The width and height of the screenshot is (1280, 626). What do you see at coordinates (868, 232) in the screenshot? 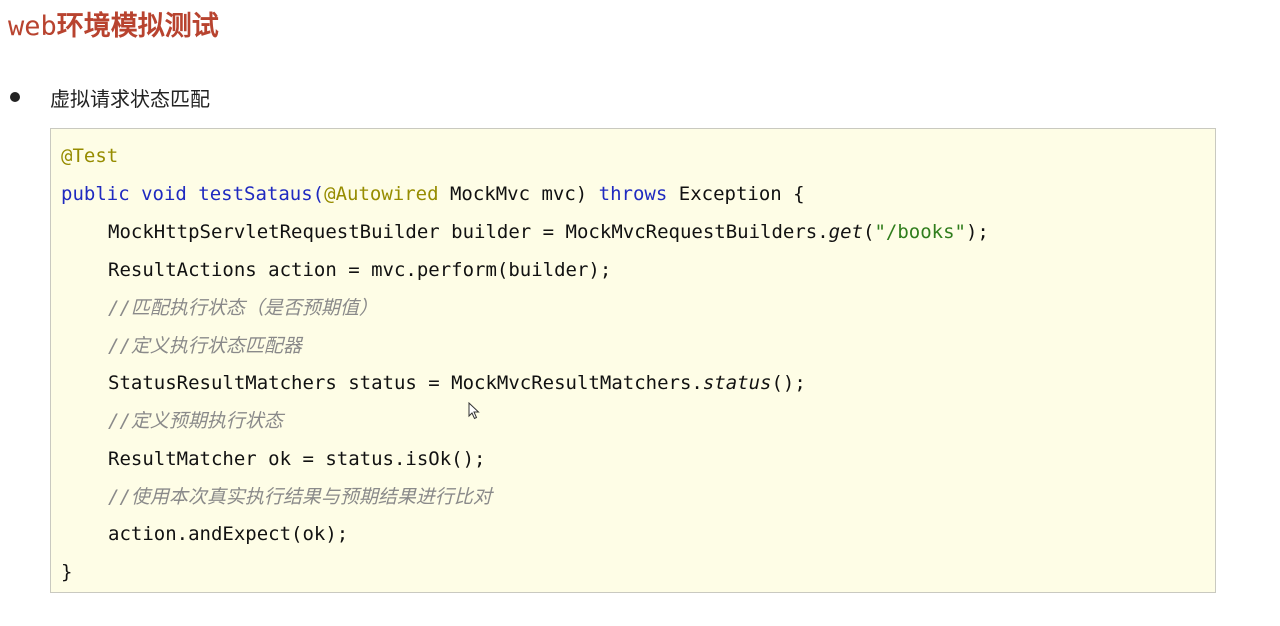
I see `get-paren: (` at bounding box center [868, 232].